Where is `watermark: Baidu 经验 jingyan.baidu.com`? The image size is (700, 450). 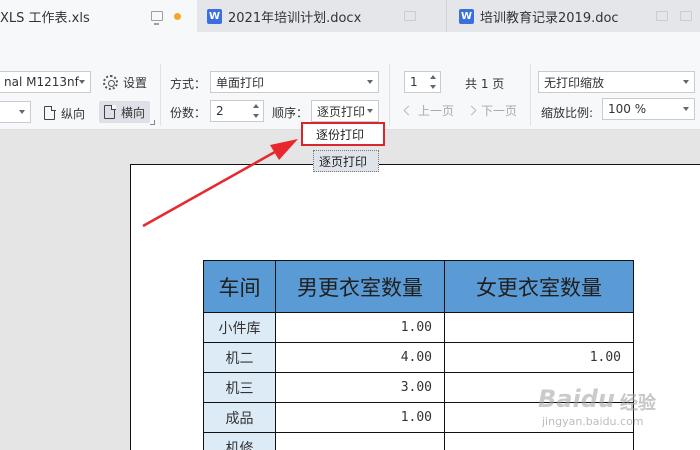
watermark: Baidu 经验 jingyan.baidu.com is located at coordinates (613, 415).